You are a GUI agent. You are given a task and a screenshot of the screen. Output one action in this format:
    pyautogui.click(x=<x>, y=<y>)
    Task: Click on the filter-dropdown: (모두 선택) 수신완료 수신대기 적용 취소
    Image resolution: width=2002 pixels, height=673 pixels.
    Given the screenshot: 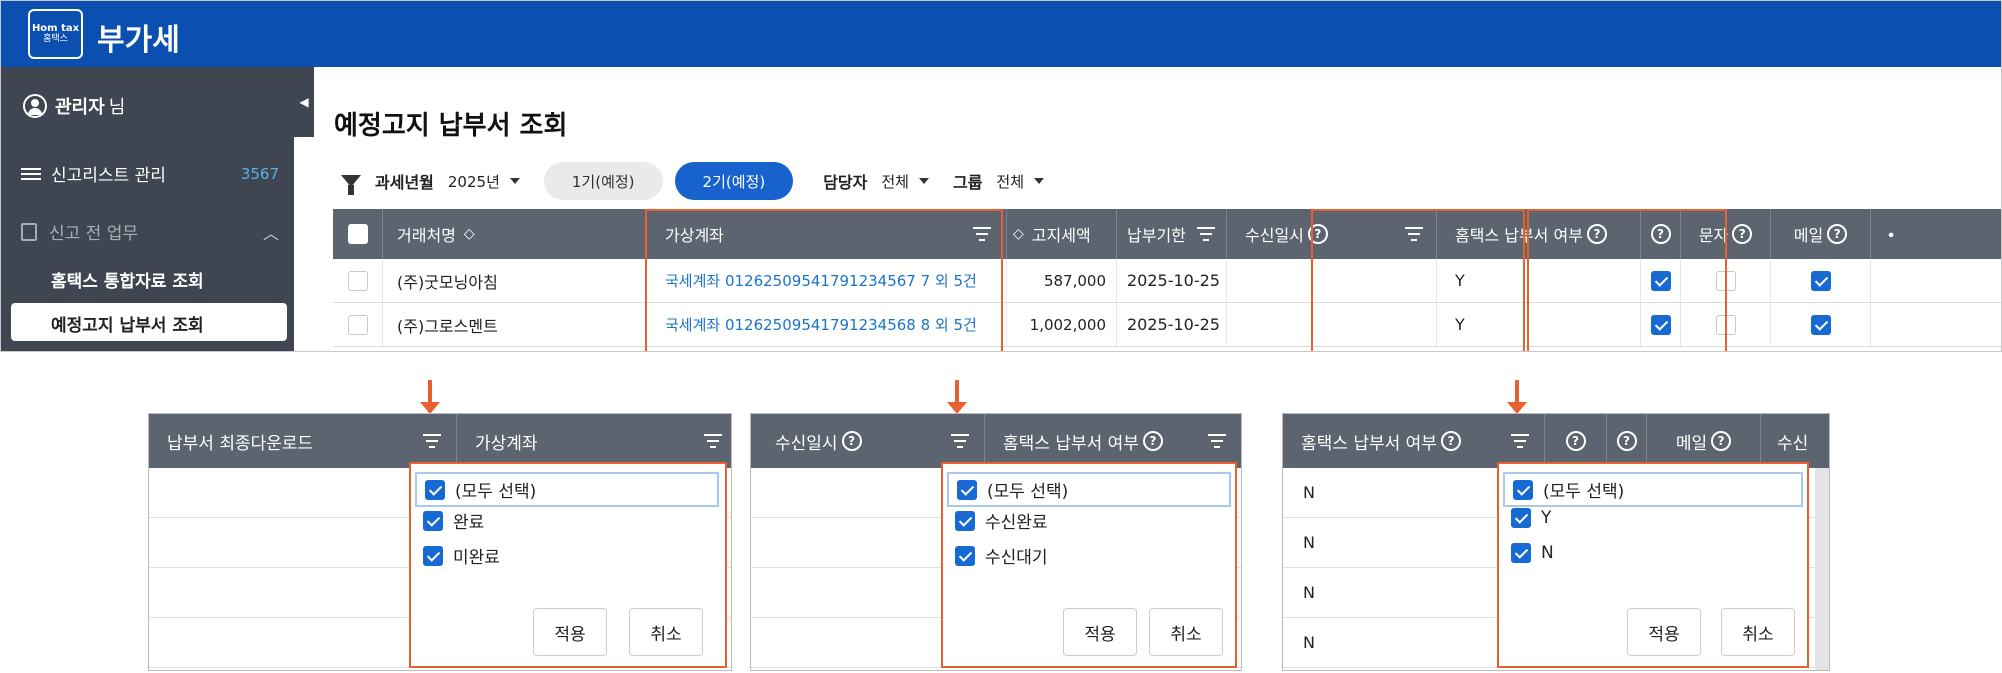 What is the action you would take?
    pyautogui.click(x=1089, y=565)
    